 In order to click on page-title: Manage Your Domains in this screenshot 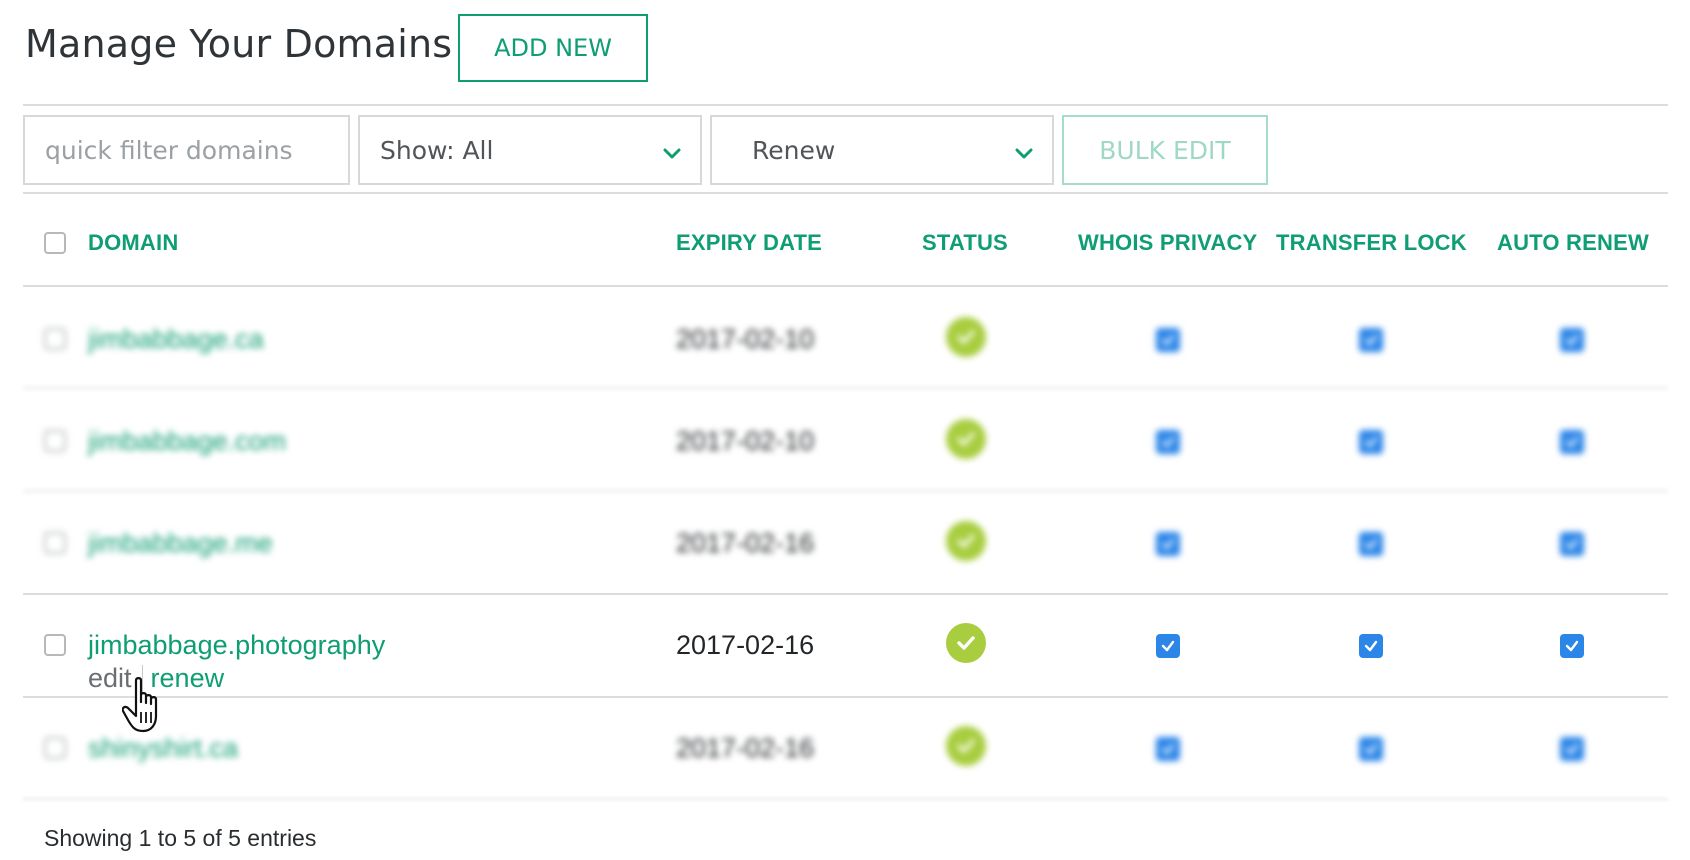, I will do `click(239, 44)`.